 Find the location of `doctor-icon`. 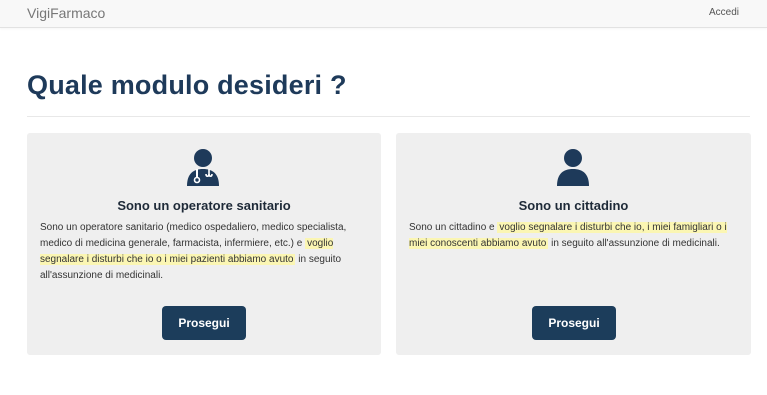

doctor-icon is located at coordinates (203, 168).